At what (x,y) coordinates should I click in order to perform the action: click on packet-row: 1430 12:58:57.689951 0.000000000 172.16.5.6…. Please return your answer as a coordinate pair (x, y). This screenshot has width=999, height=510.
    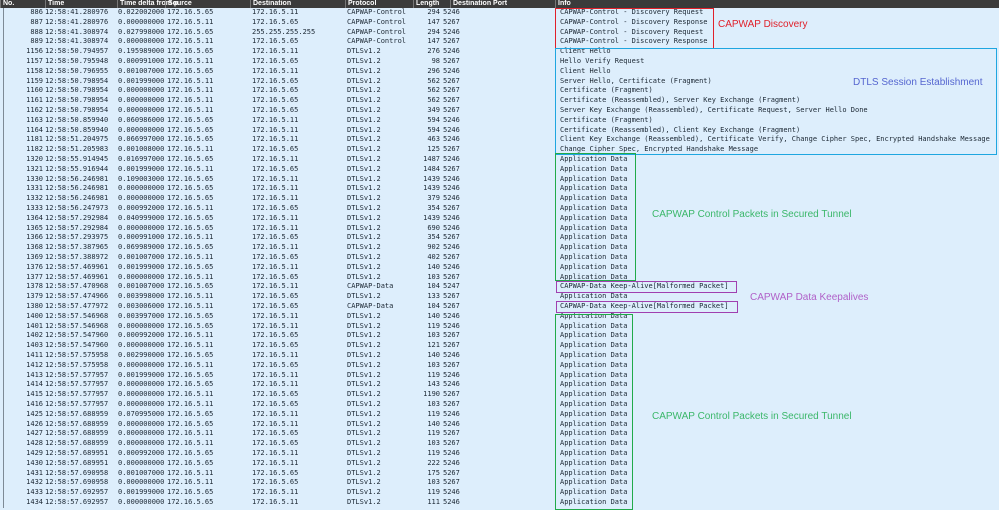
    Looking at the image, I should click on (499, 464).